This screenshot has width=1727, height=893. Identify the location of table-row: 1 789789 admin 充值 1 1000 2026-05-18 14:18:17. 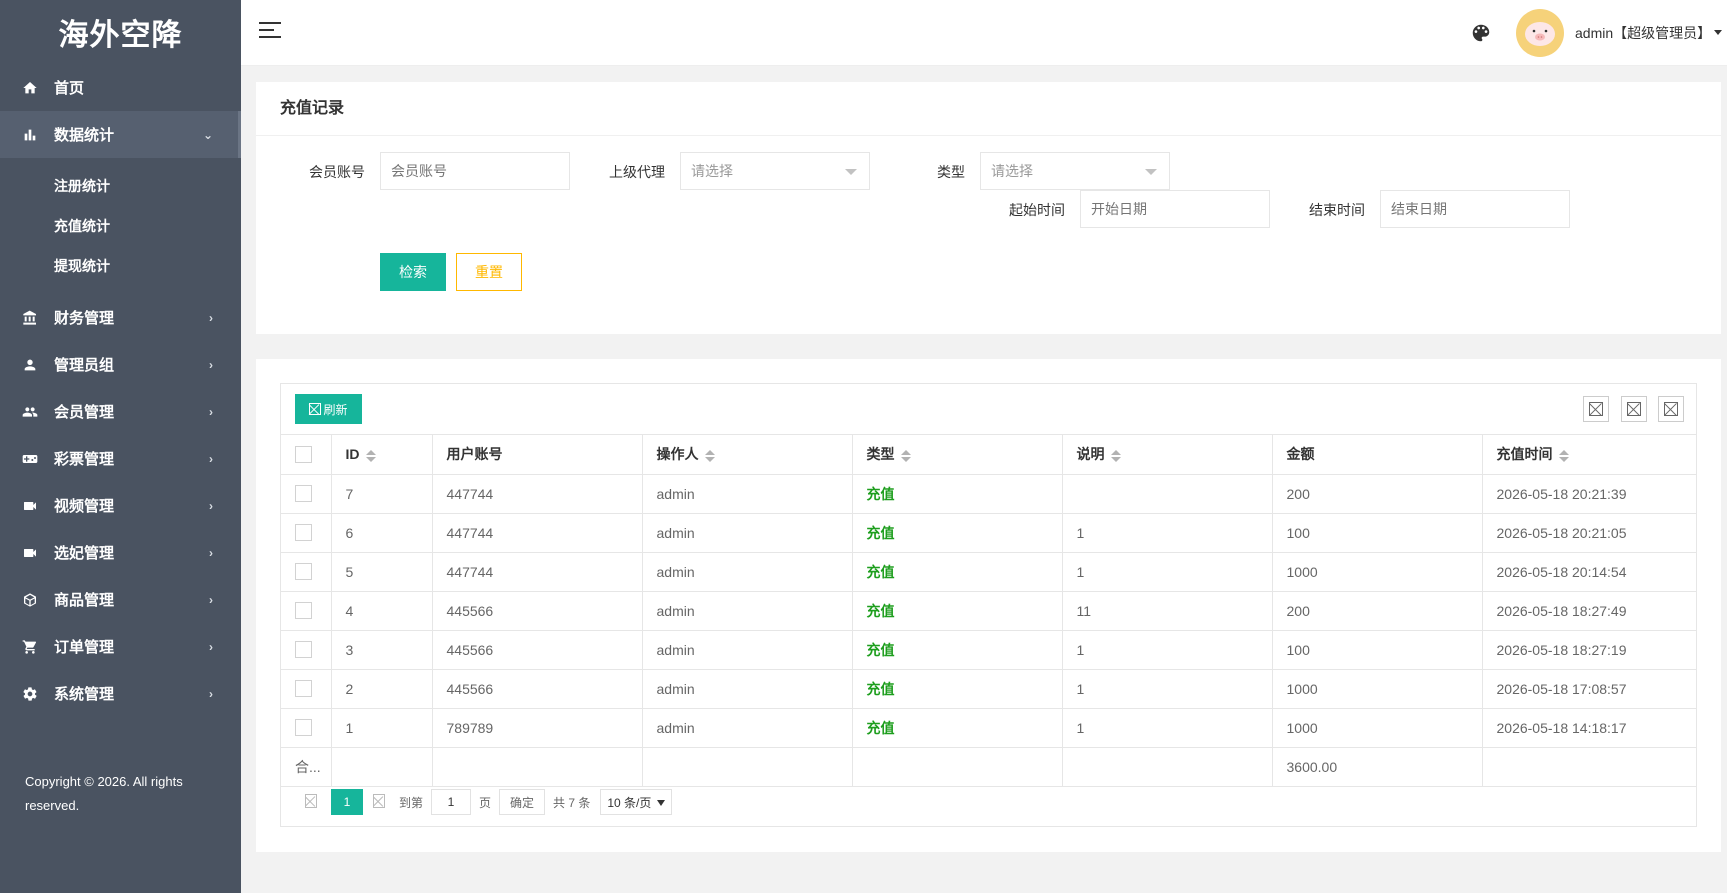
(988, 728).